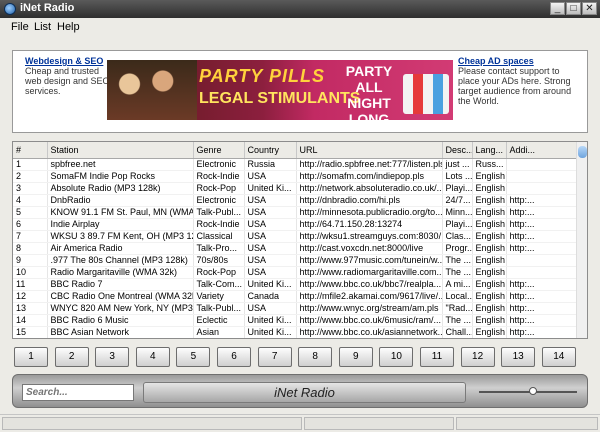 The image size is (600, 432). What do you see at coordinates (581, 240) in the screenshot?
I see `vertical-scrollbar` at bounding box center [581, 240].